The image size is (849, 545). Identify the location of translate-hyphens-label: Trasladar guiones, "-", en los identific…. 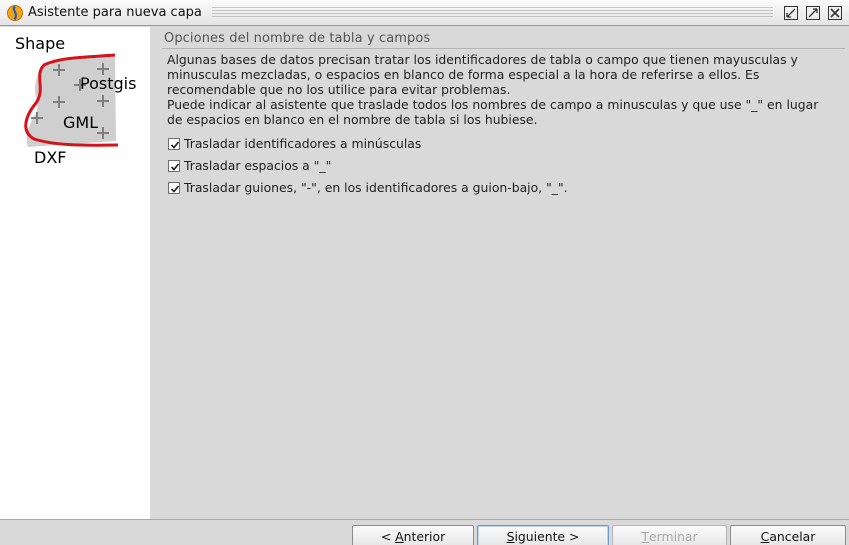
(376, 187).